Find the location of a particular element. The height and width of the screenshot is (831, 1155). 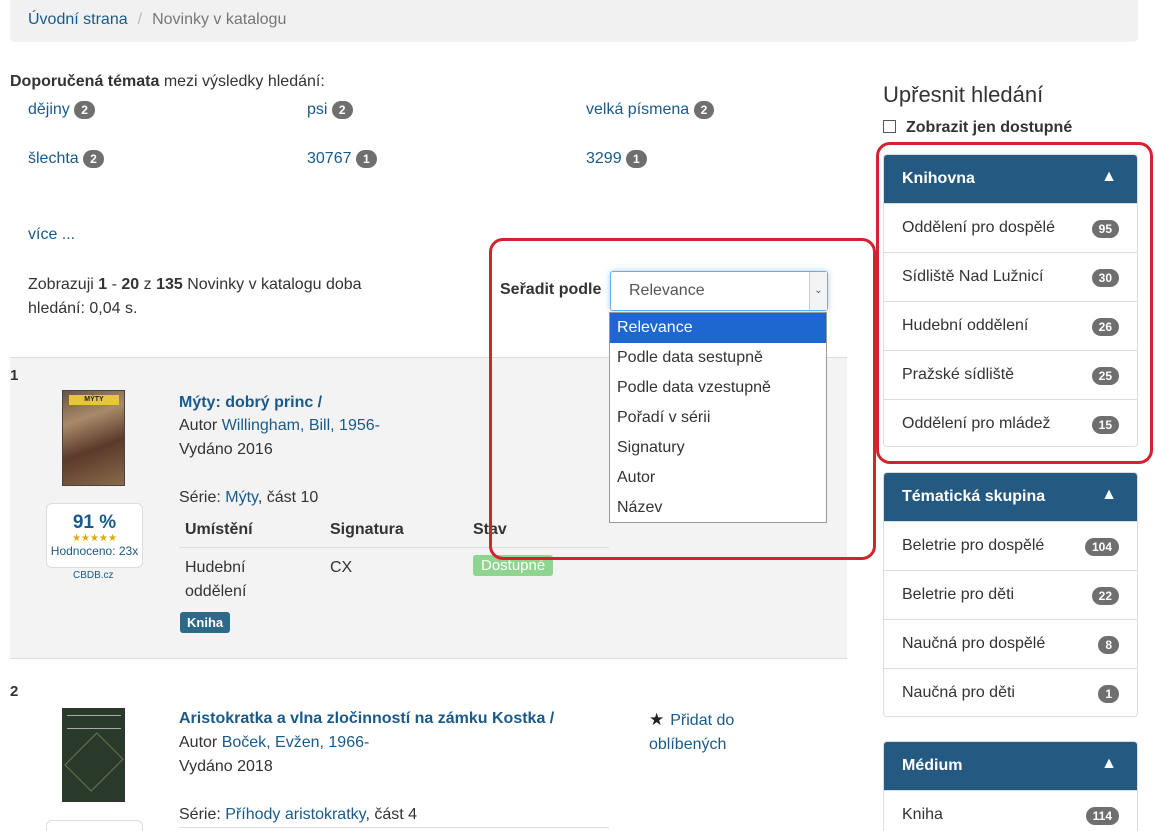

holding-location: Hudební oddělení is located at coordinates (216, 579).